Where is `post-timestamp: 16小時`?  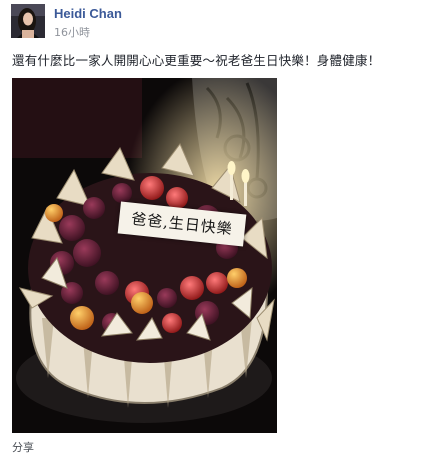
post-timestamp: 16小時 is located at coordinates (72, 32).